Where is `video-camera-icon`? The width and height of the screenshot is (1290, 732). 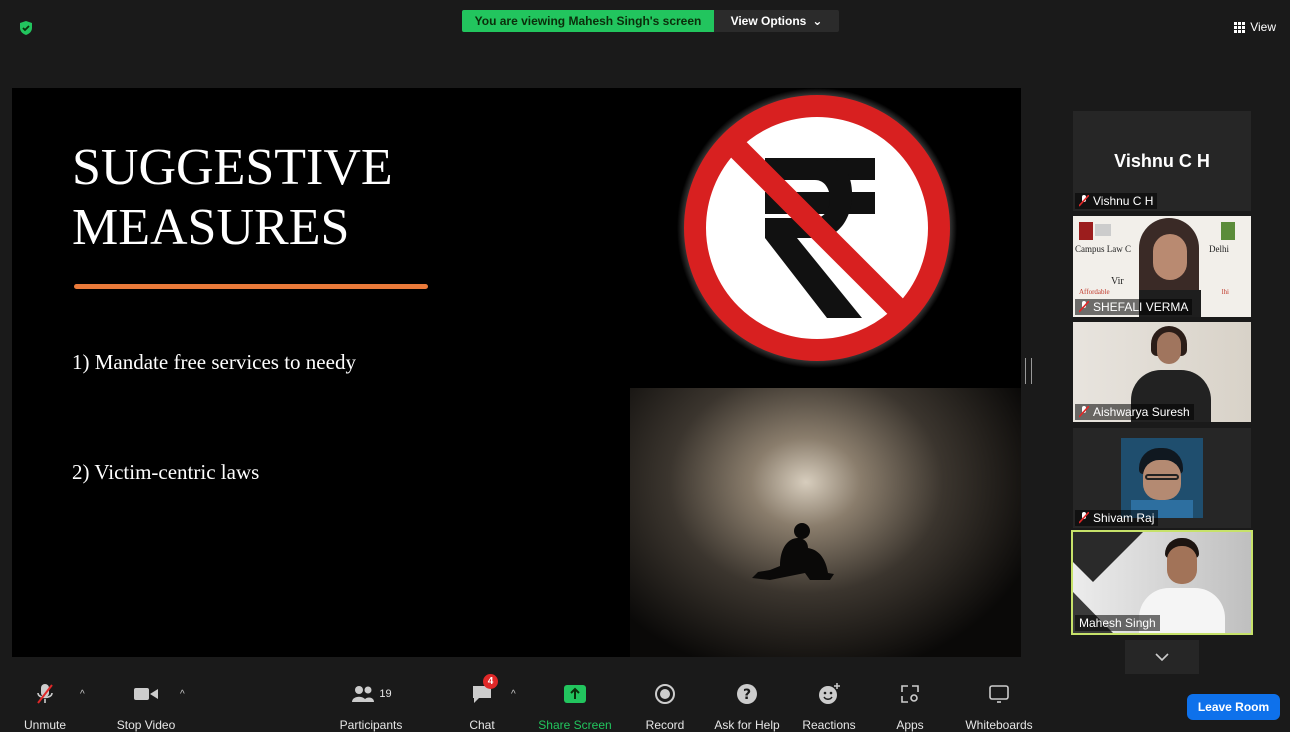 video-camera-icon is located at coordinates (146, 694).